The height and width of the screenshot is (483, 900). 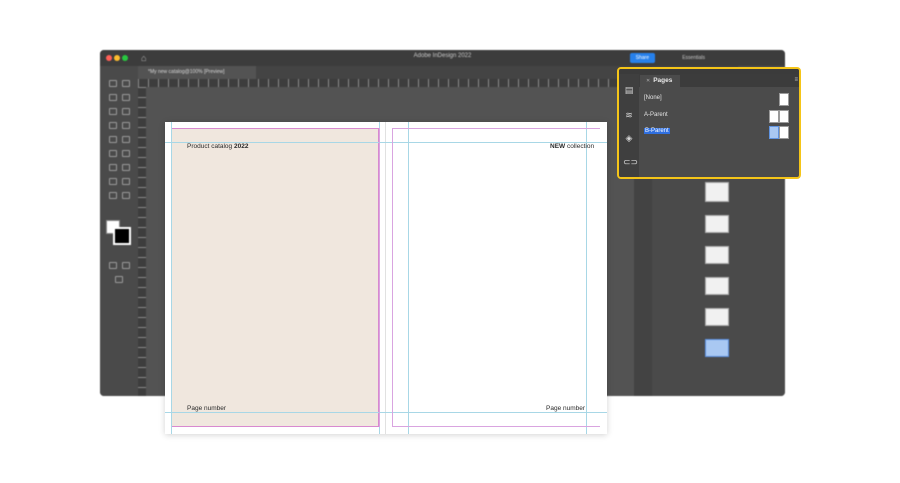 I want to click on tools-panel, so click(x=119, y=231).